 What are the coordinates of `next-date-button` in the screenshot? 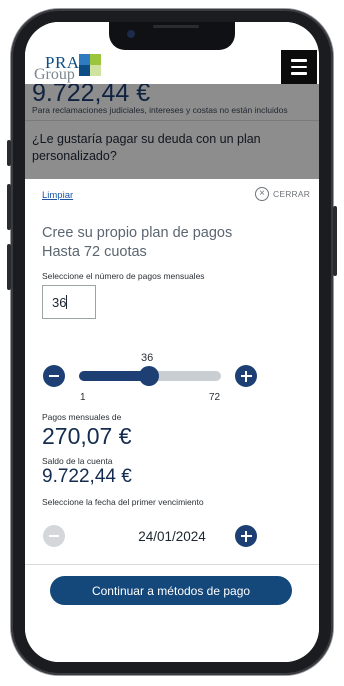 It's located at (246, 536).